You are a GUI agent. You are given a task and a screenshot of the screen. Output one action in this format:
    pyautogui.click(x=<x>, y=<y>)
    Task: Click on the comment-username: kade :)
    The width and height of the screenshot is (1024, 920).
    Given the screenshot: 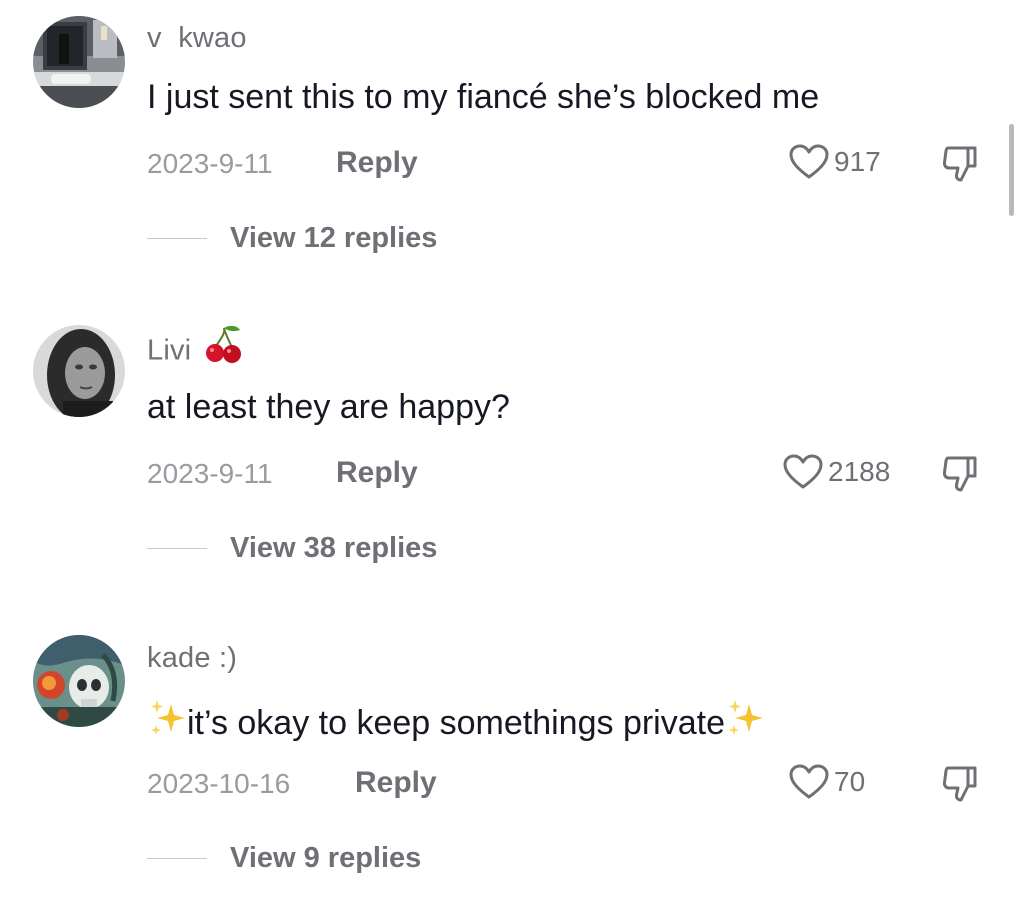 What is the action you would take?
    pyautogui.click(x=192, y=658)
    